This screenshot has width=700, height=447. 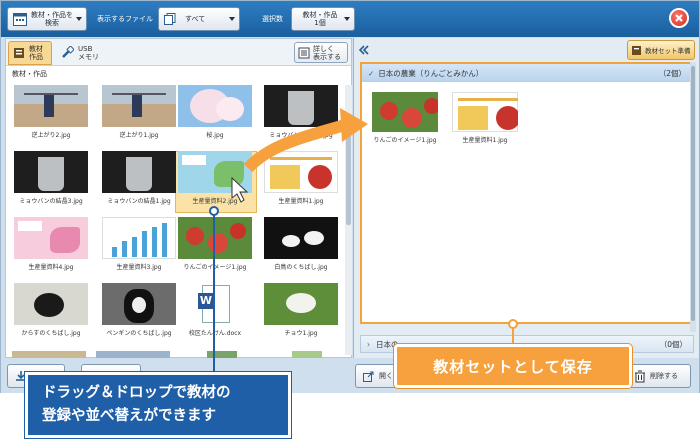 I want to click on set-prepare-button: 教材セット準備, so click(x=661, y=50).